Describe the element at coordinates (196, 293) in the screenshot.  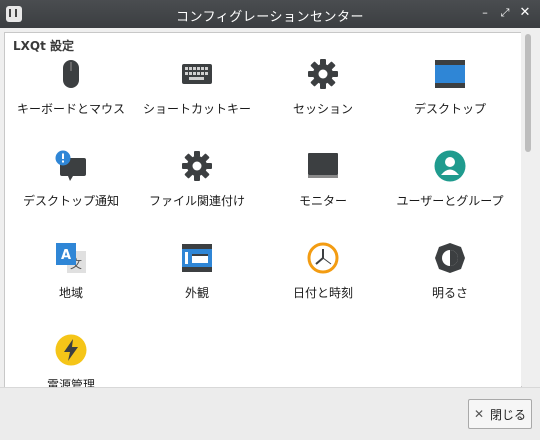
I see `item-label: 外観` at that location.